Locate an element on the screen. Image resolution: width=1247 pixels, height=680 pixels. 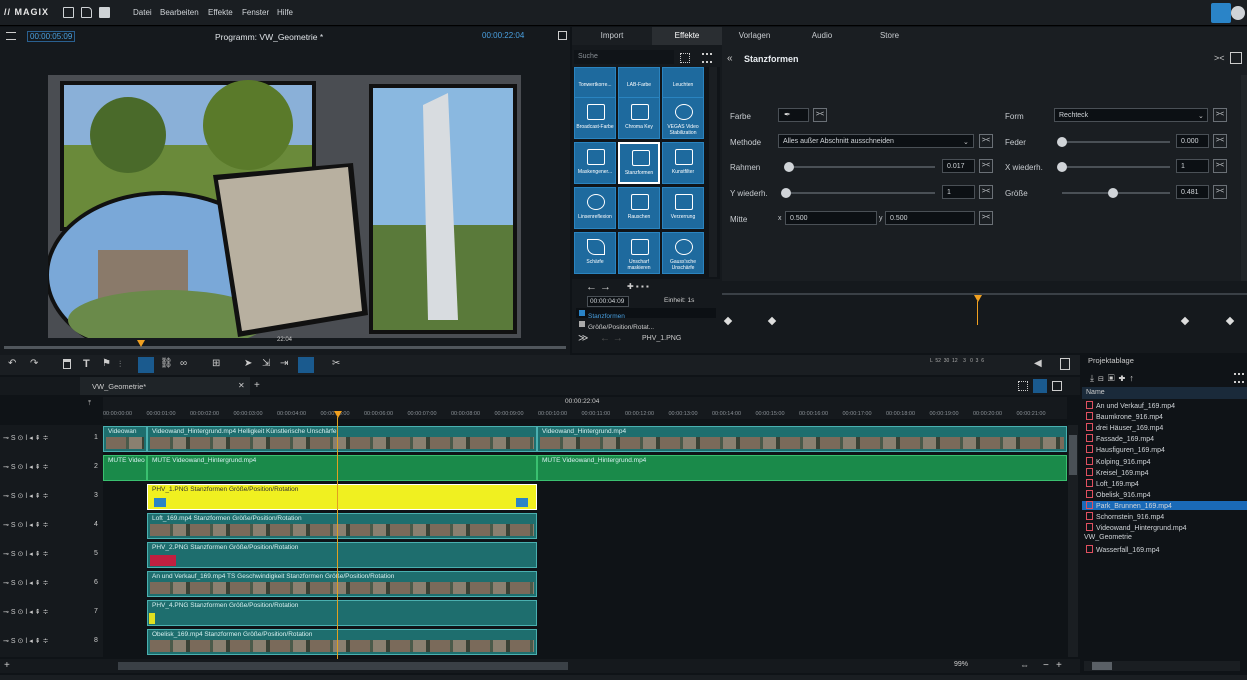
menu-datei: Datei is located at coordinates (142, 12).